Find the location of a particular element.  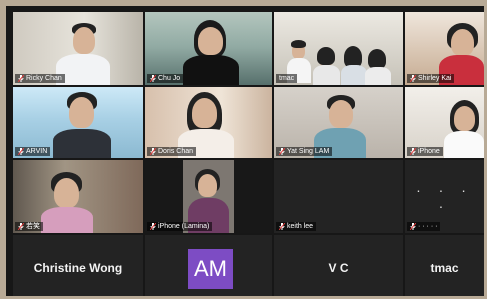

participant-display-name: Christine Wong is located at coordinates (78, 268).